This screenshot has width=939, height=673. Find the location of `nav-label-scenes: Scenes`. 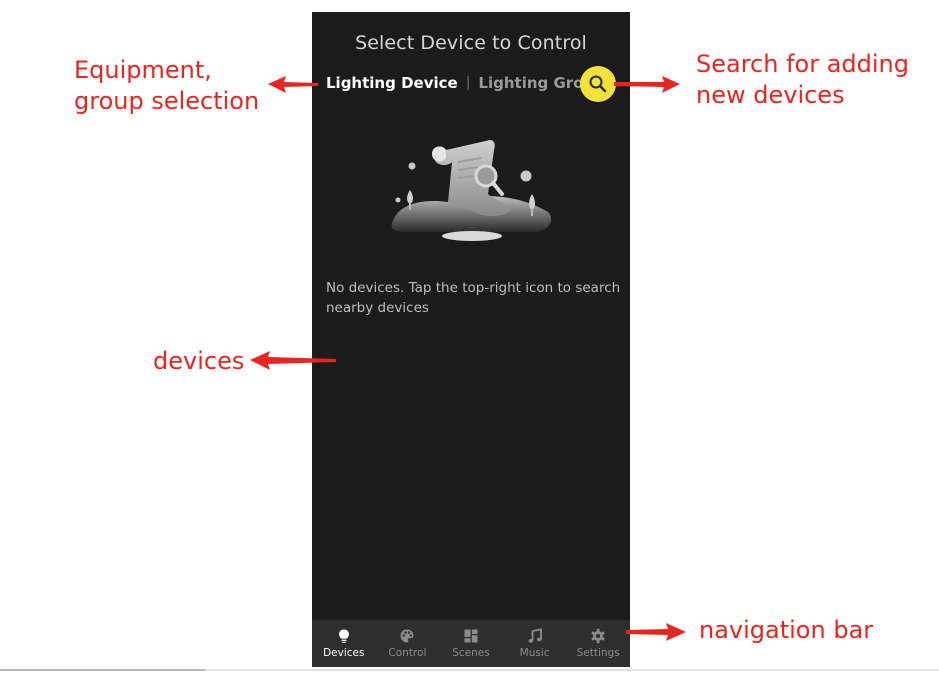

nav-label-scenes: Scenes is located at coordinates (471, 653).